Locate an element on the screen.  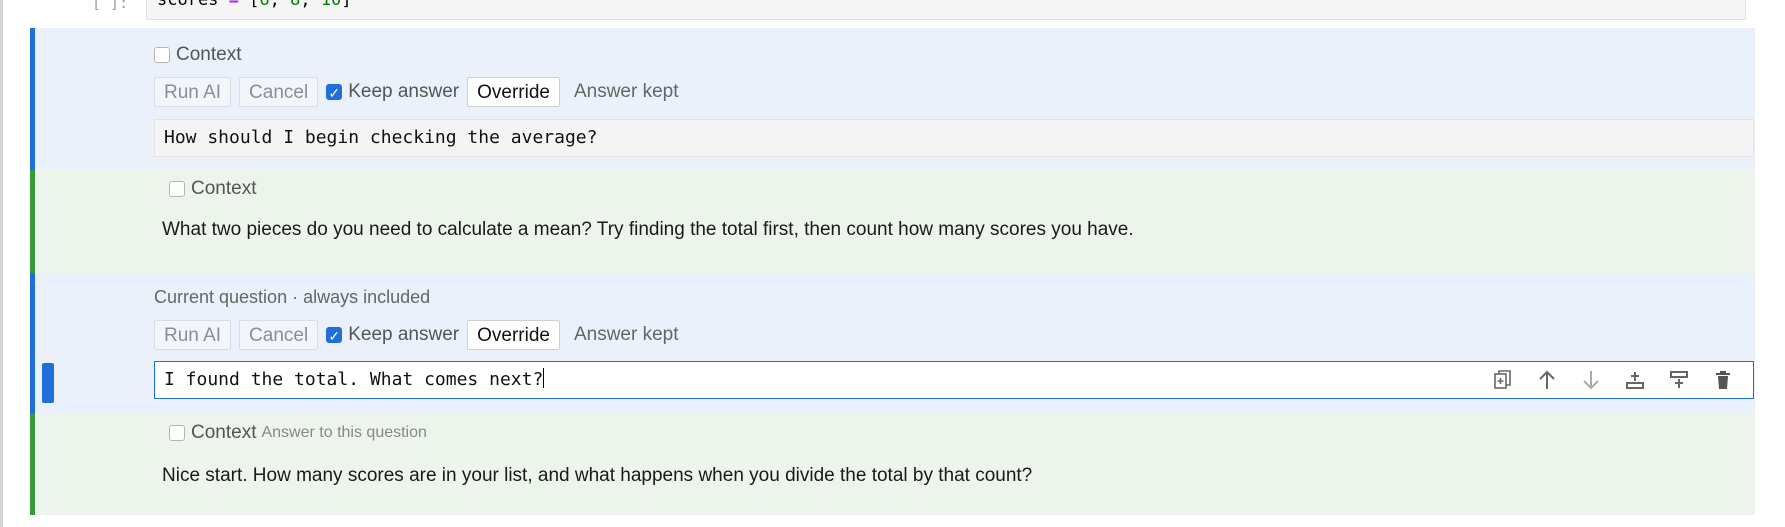
code-number: 10 is located at coordinates (331, 5).